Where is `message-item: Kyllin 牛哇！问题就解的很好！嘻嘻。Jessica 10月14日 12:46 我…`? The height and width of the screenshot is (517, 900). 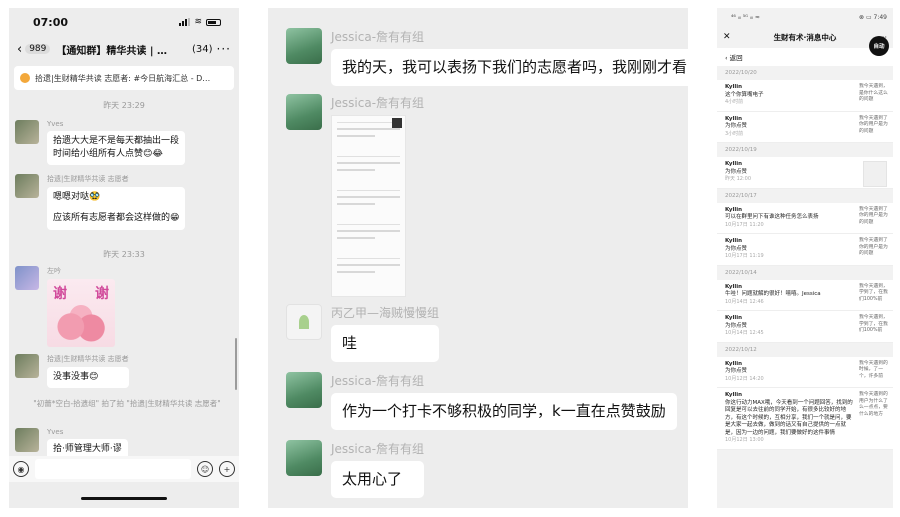 message-item: Kyllin 牛哇！问题就解的很好！嘻嘻。Jessica 10月14日 12:46 我… is located at coordinates (805, 295).